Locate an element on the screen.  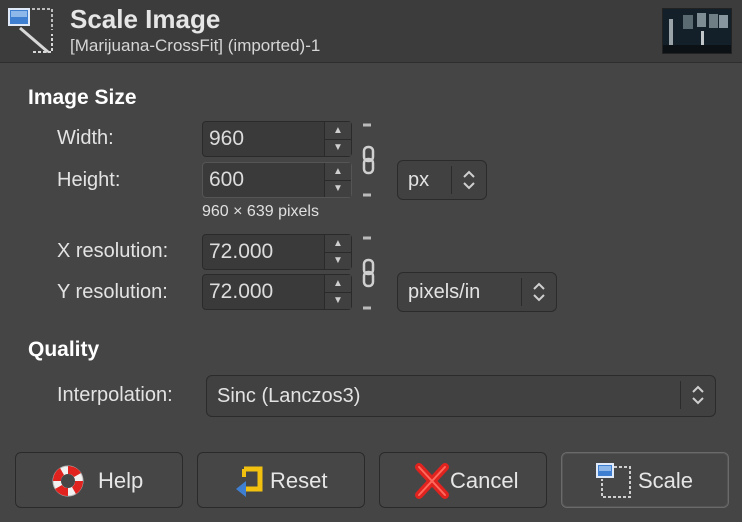
x-resolution-input: 72.000 is located at coordinates (265, 252).